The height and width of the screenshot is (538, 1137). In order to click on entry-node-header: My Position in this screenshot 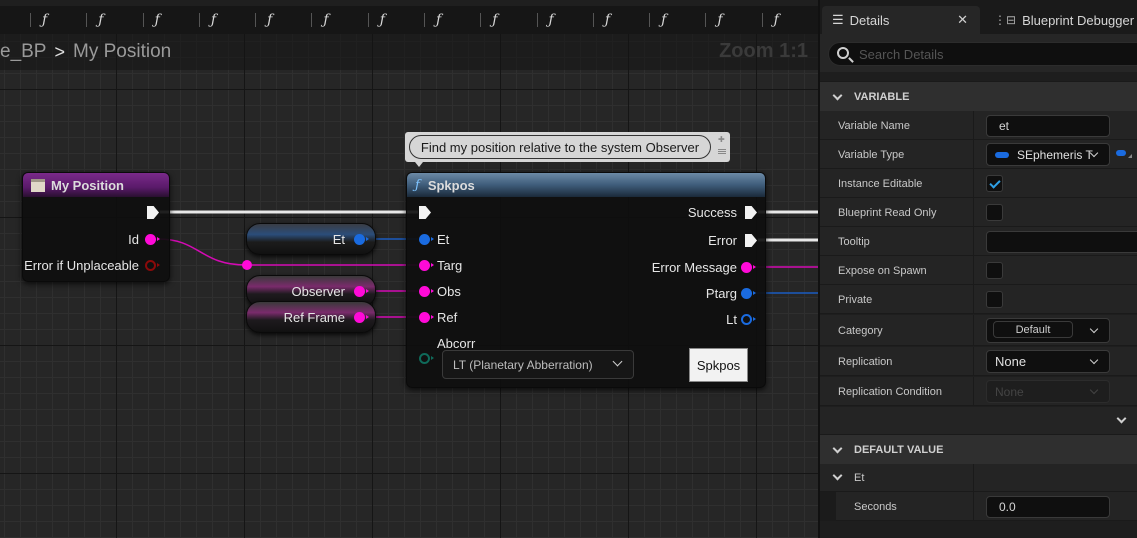, I will do `click(96, 185)`.